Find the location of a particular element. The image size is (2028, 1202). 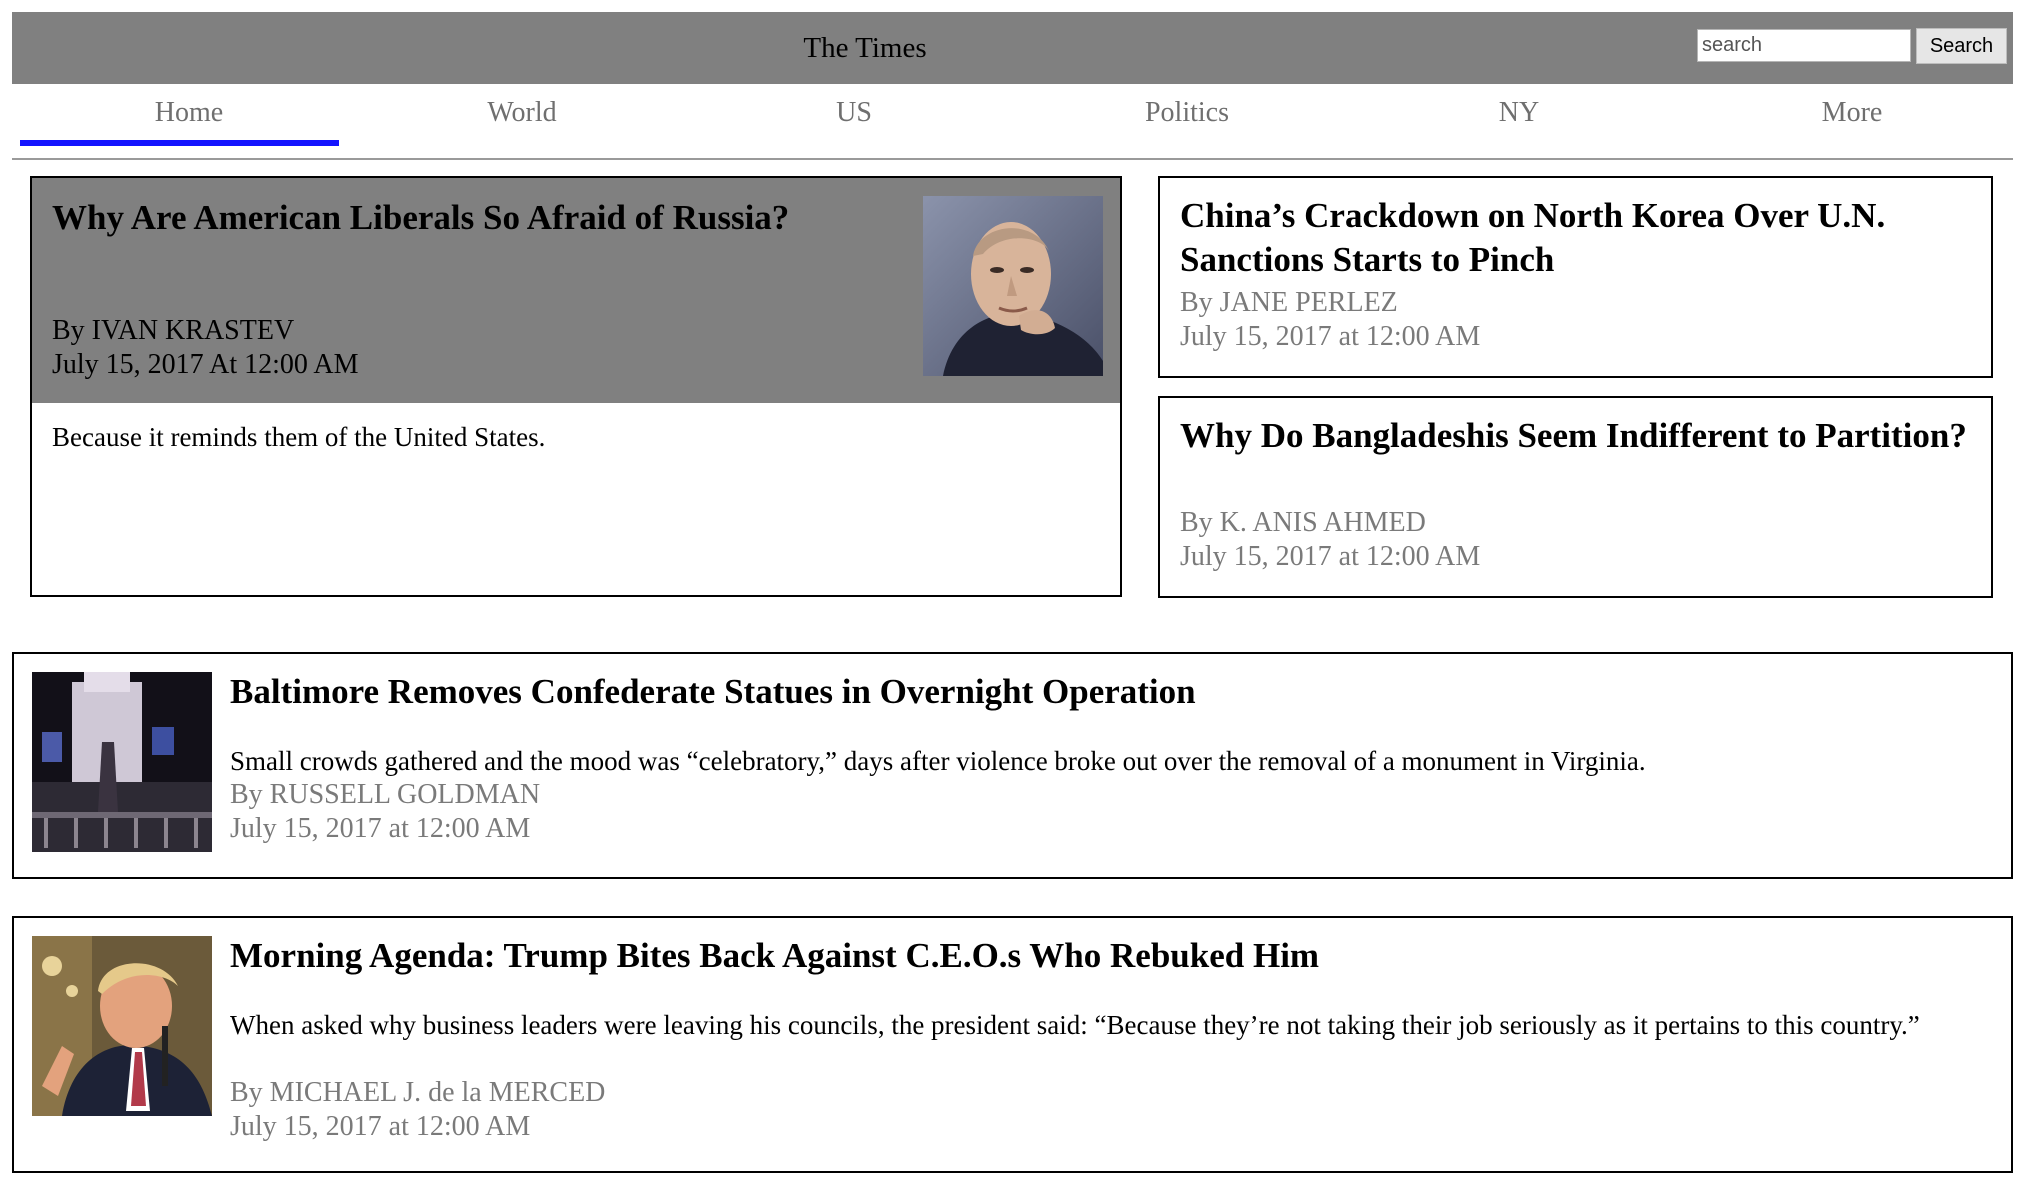

tab-us: US is located at coordinates (854, 113).